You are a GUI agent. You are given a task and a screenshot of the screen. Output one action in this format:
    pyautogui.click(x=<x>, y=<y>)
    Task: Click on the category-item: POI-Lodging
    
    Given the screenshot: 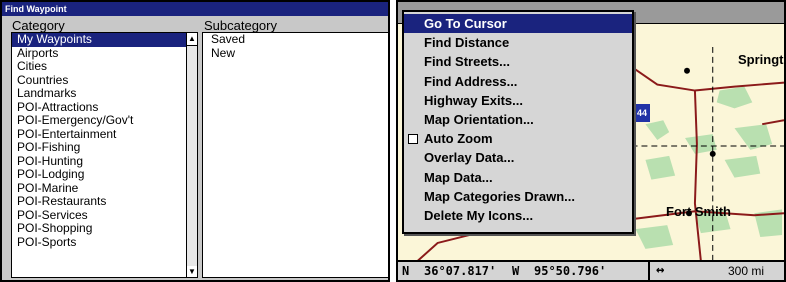 What is the action you would take?
    pyautogui.click(x=104, y=174)
    